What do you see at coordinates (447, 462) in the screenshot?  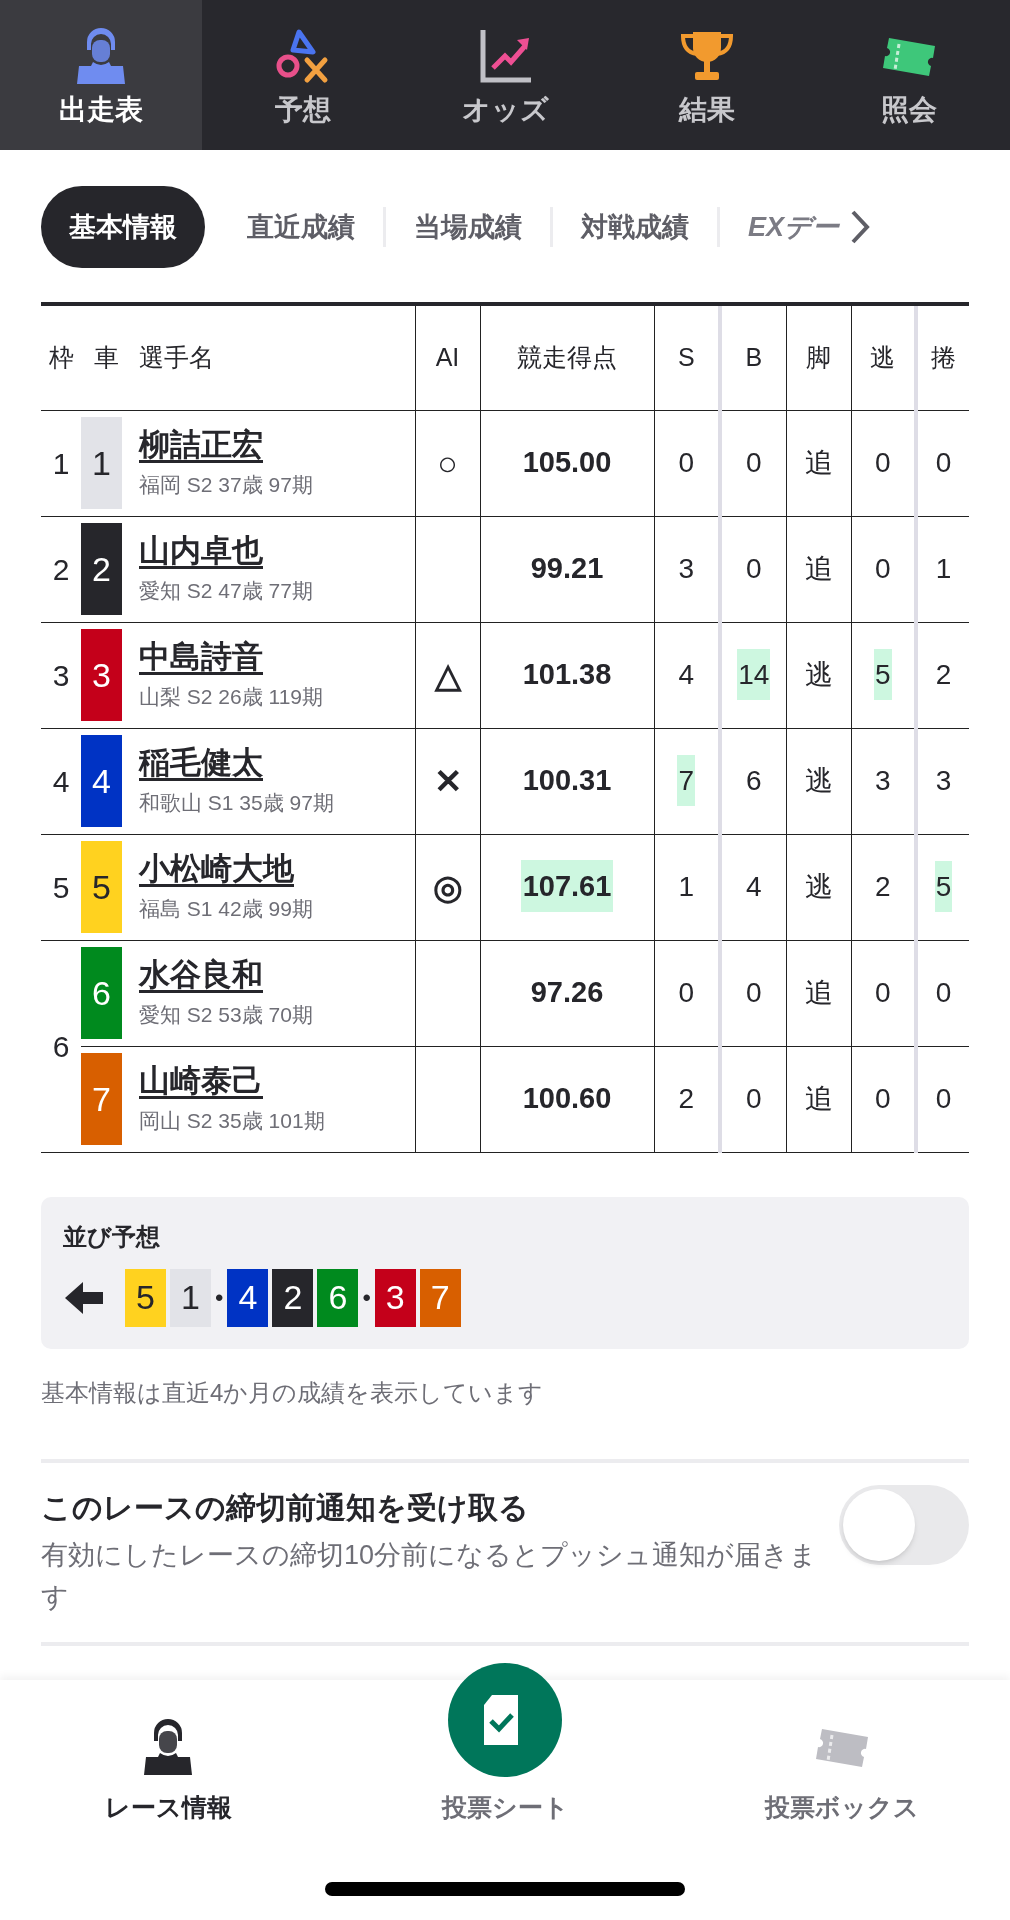 I see `ai-mark: ○` at bounding box center [447, 462].